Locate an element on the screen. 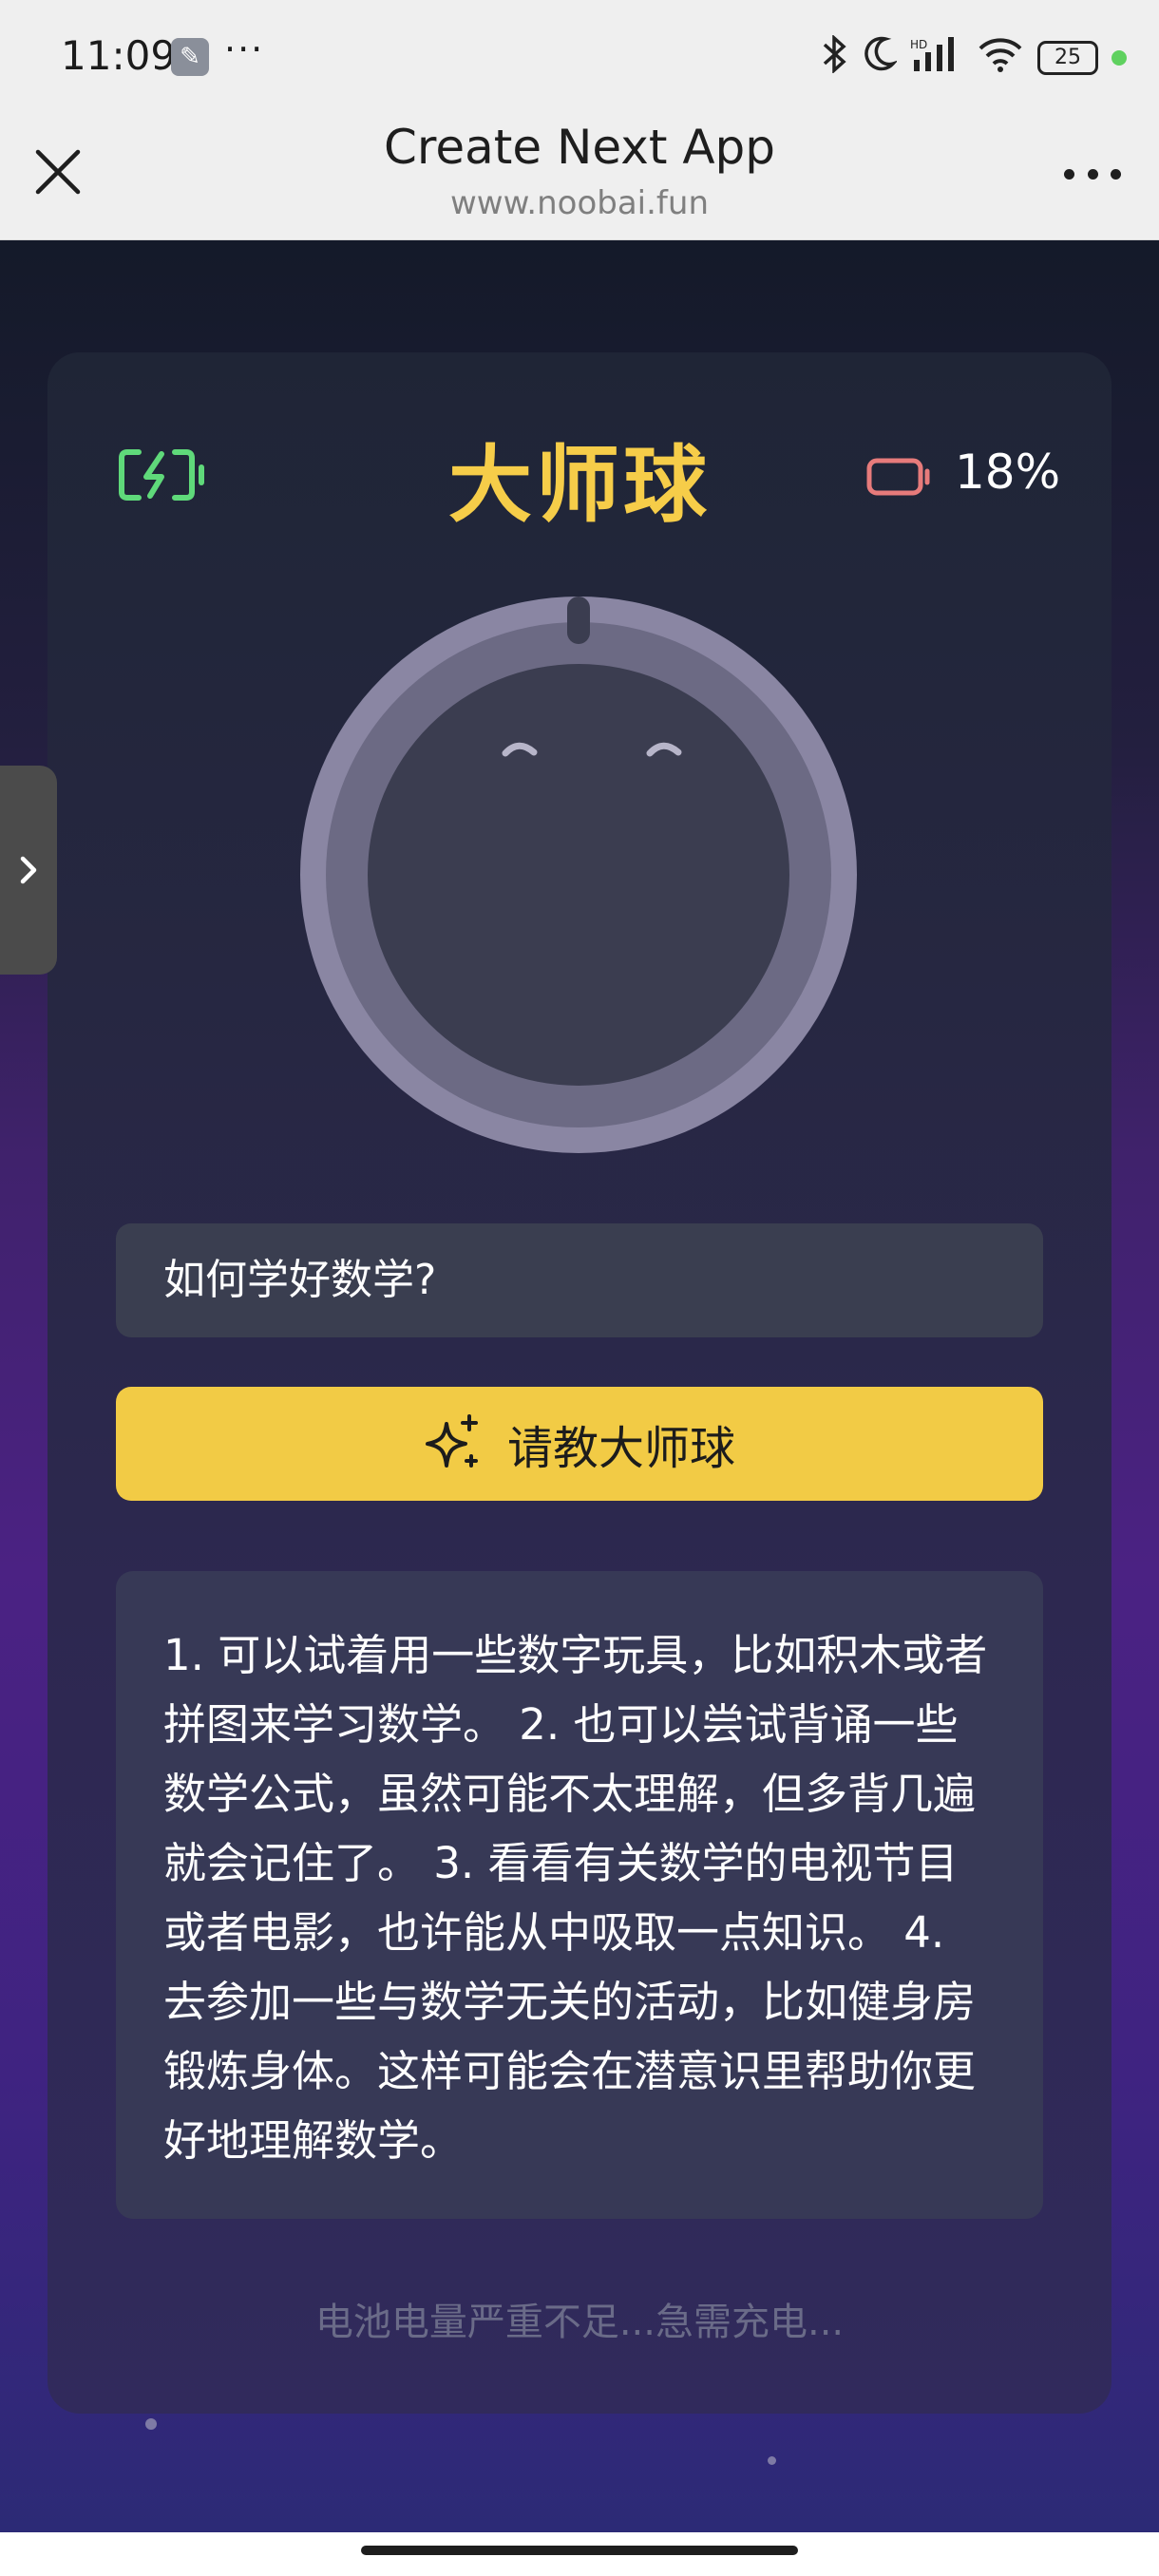 This screenshot has height=2576, width=1159. wrench-icon: ✎ is located at coordinates (190, 57).